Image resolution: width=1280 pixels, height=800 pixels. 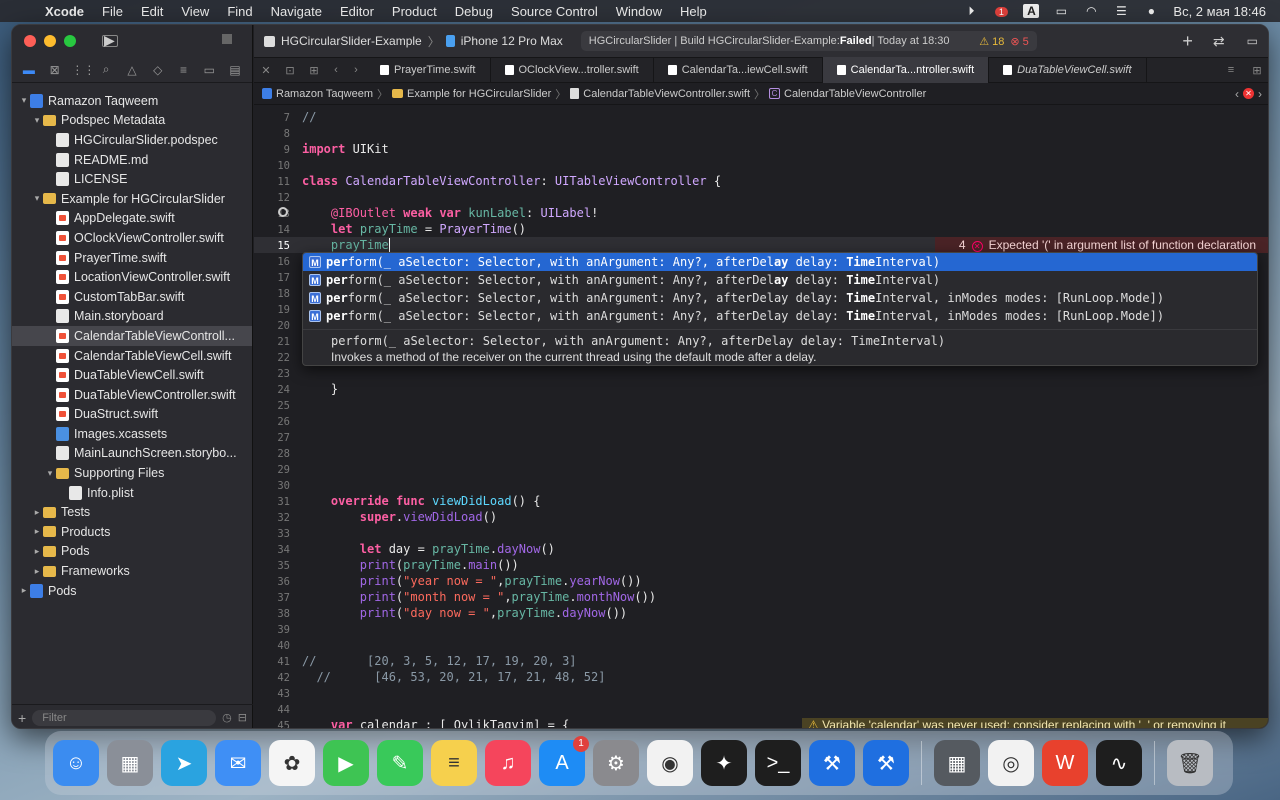 What do you see at coordinates (1190, 763) in the screenshot?
I see `trash-icon: 🗑` at bounding box center [1190, 763].